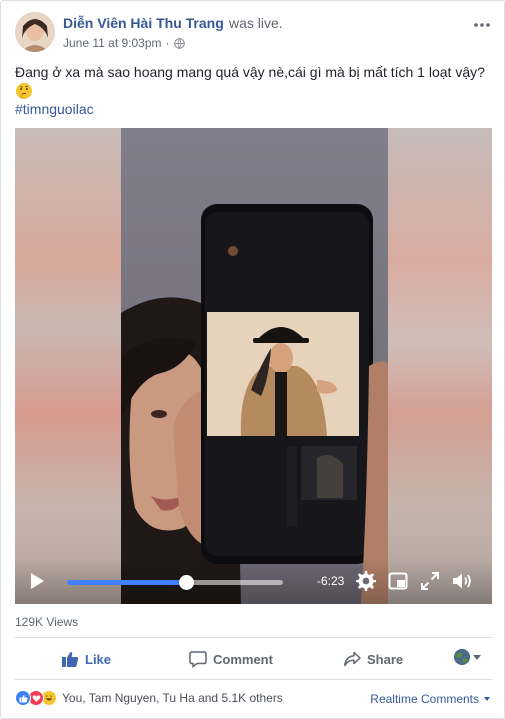  I want to click on video-blur-left, so click(68, 366).